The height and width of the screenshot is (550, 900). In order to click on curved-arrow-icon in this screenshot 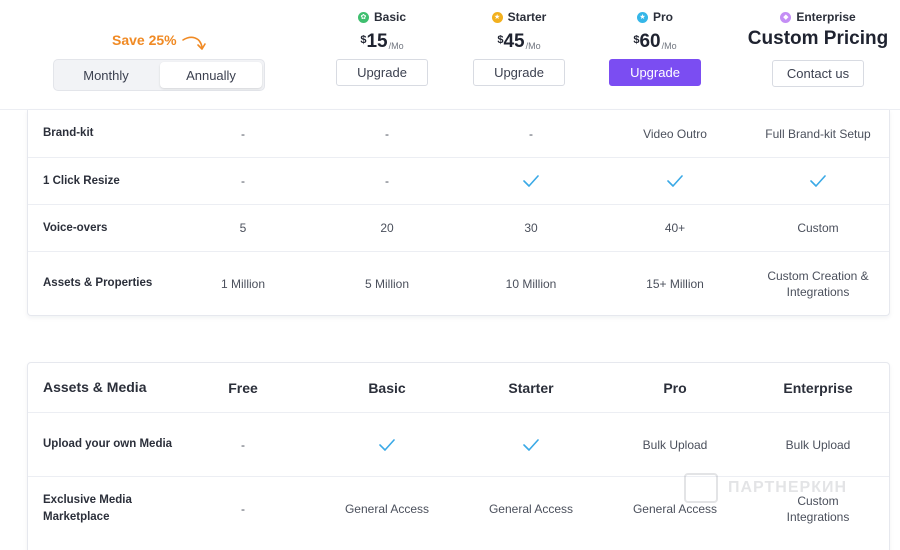, I will do `click(193, 43)`.